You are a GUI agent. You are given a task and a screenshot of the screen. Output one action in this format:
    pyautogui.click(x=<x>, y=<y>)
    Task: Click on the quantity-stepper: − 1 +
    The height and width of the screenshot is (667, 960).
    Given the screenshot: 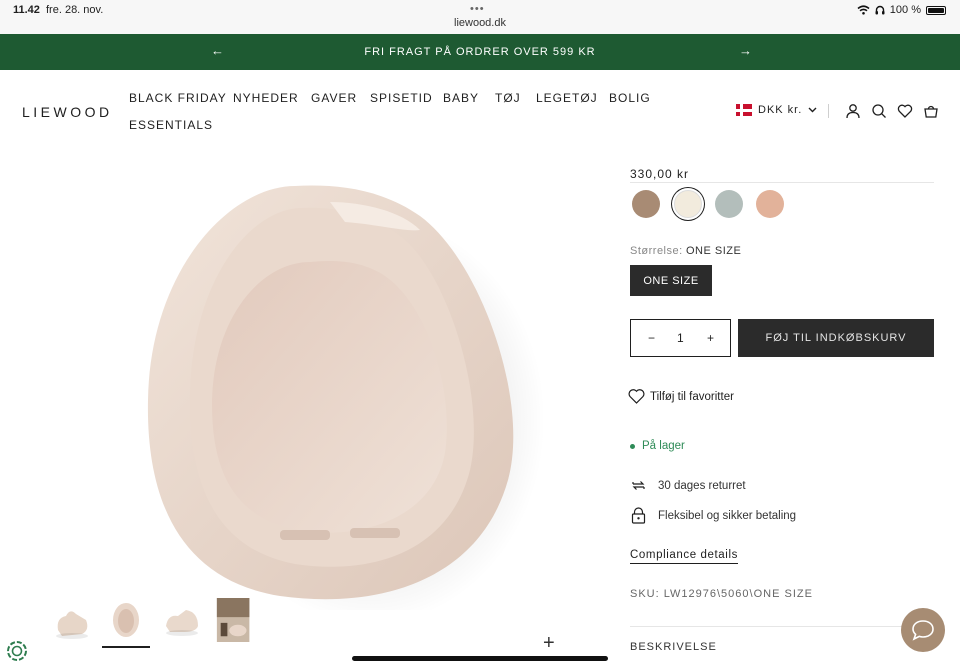 What is the action you would take?
    pyautogui.click(x=680, y=338)
    